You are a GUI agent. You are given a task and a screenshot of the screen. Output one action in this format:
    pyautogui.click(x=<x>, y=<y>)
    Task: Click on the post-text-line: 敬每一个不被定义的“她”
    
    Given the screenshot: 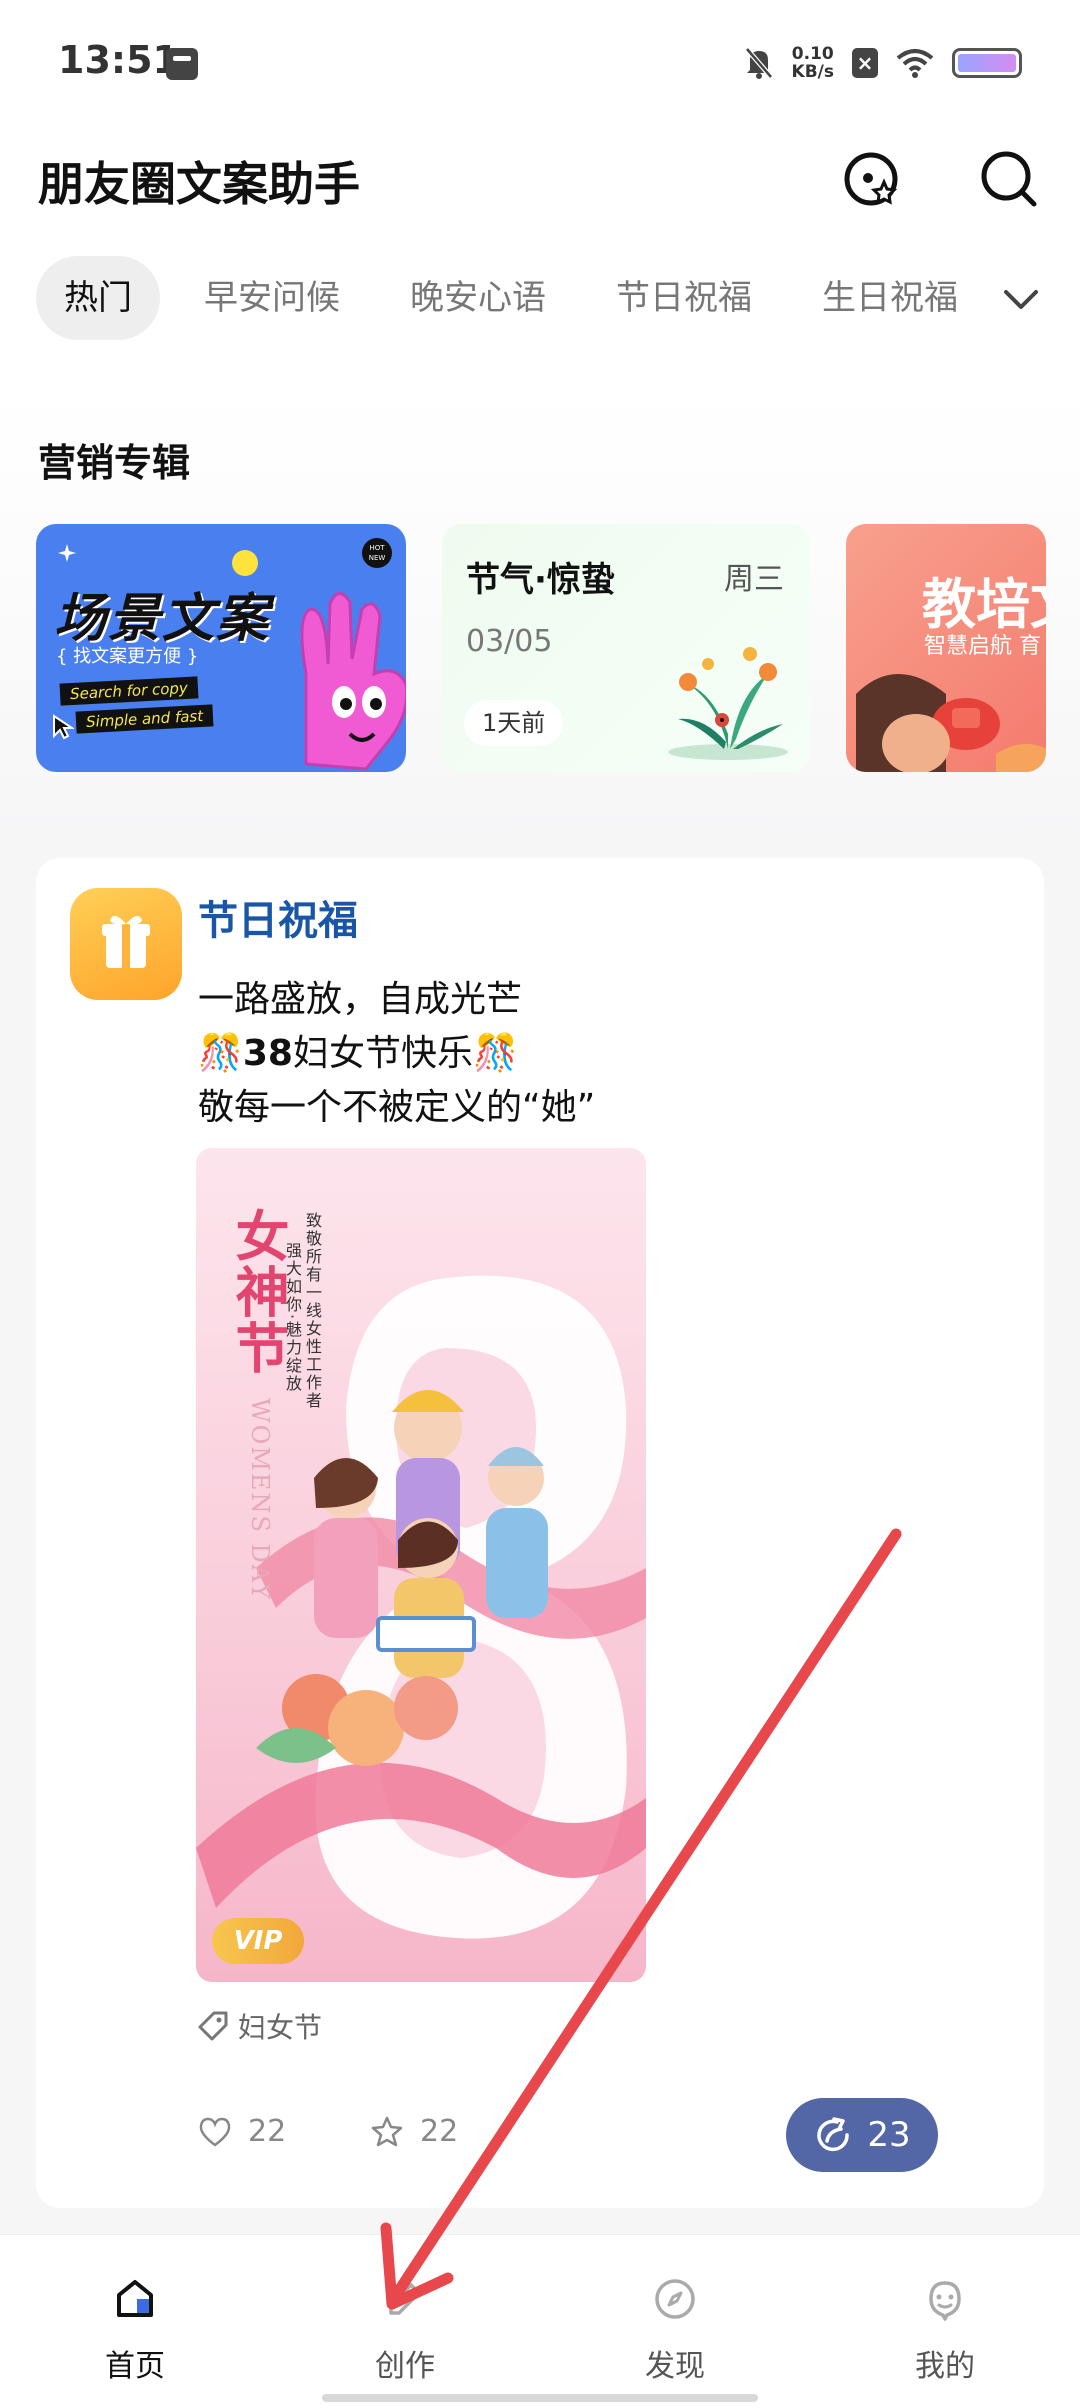 What is the action you would take?
    pyautogui.click(x=397, y=1107)
    